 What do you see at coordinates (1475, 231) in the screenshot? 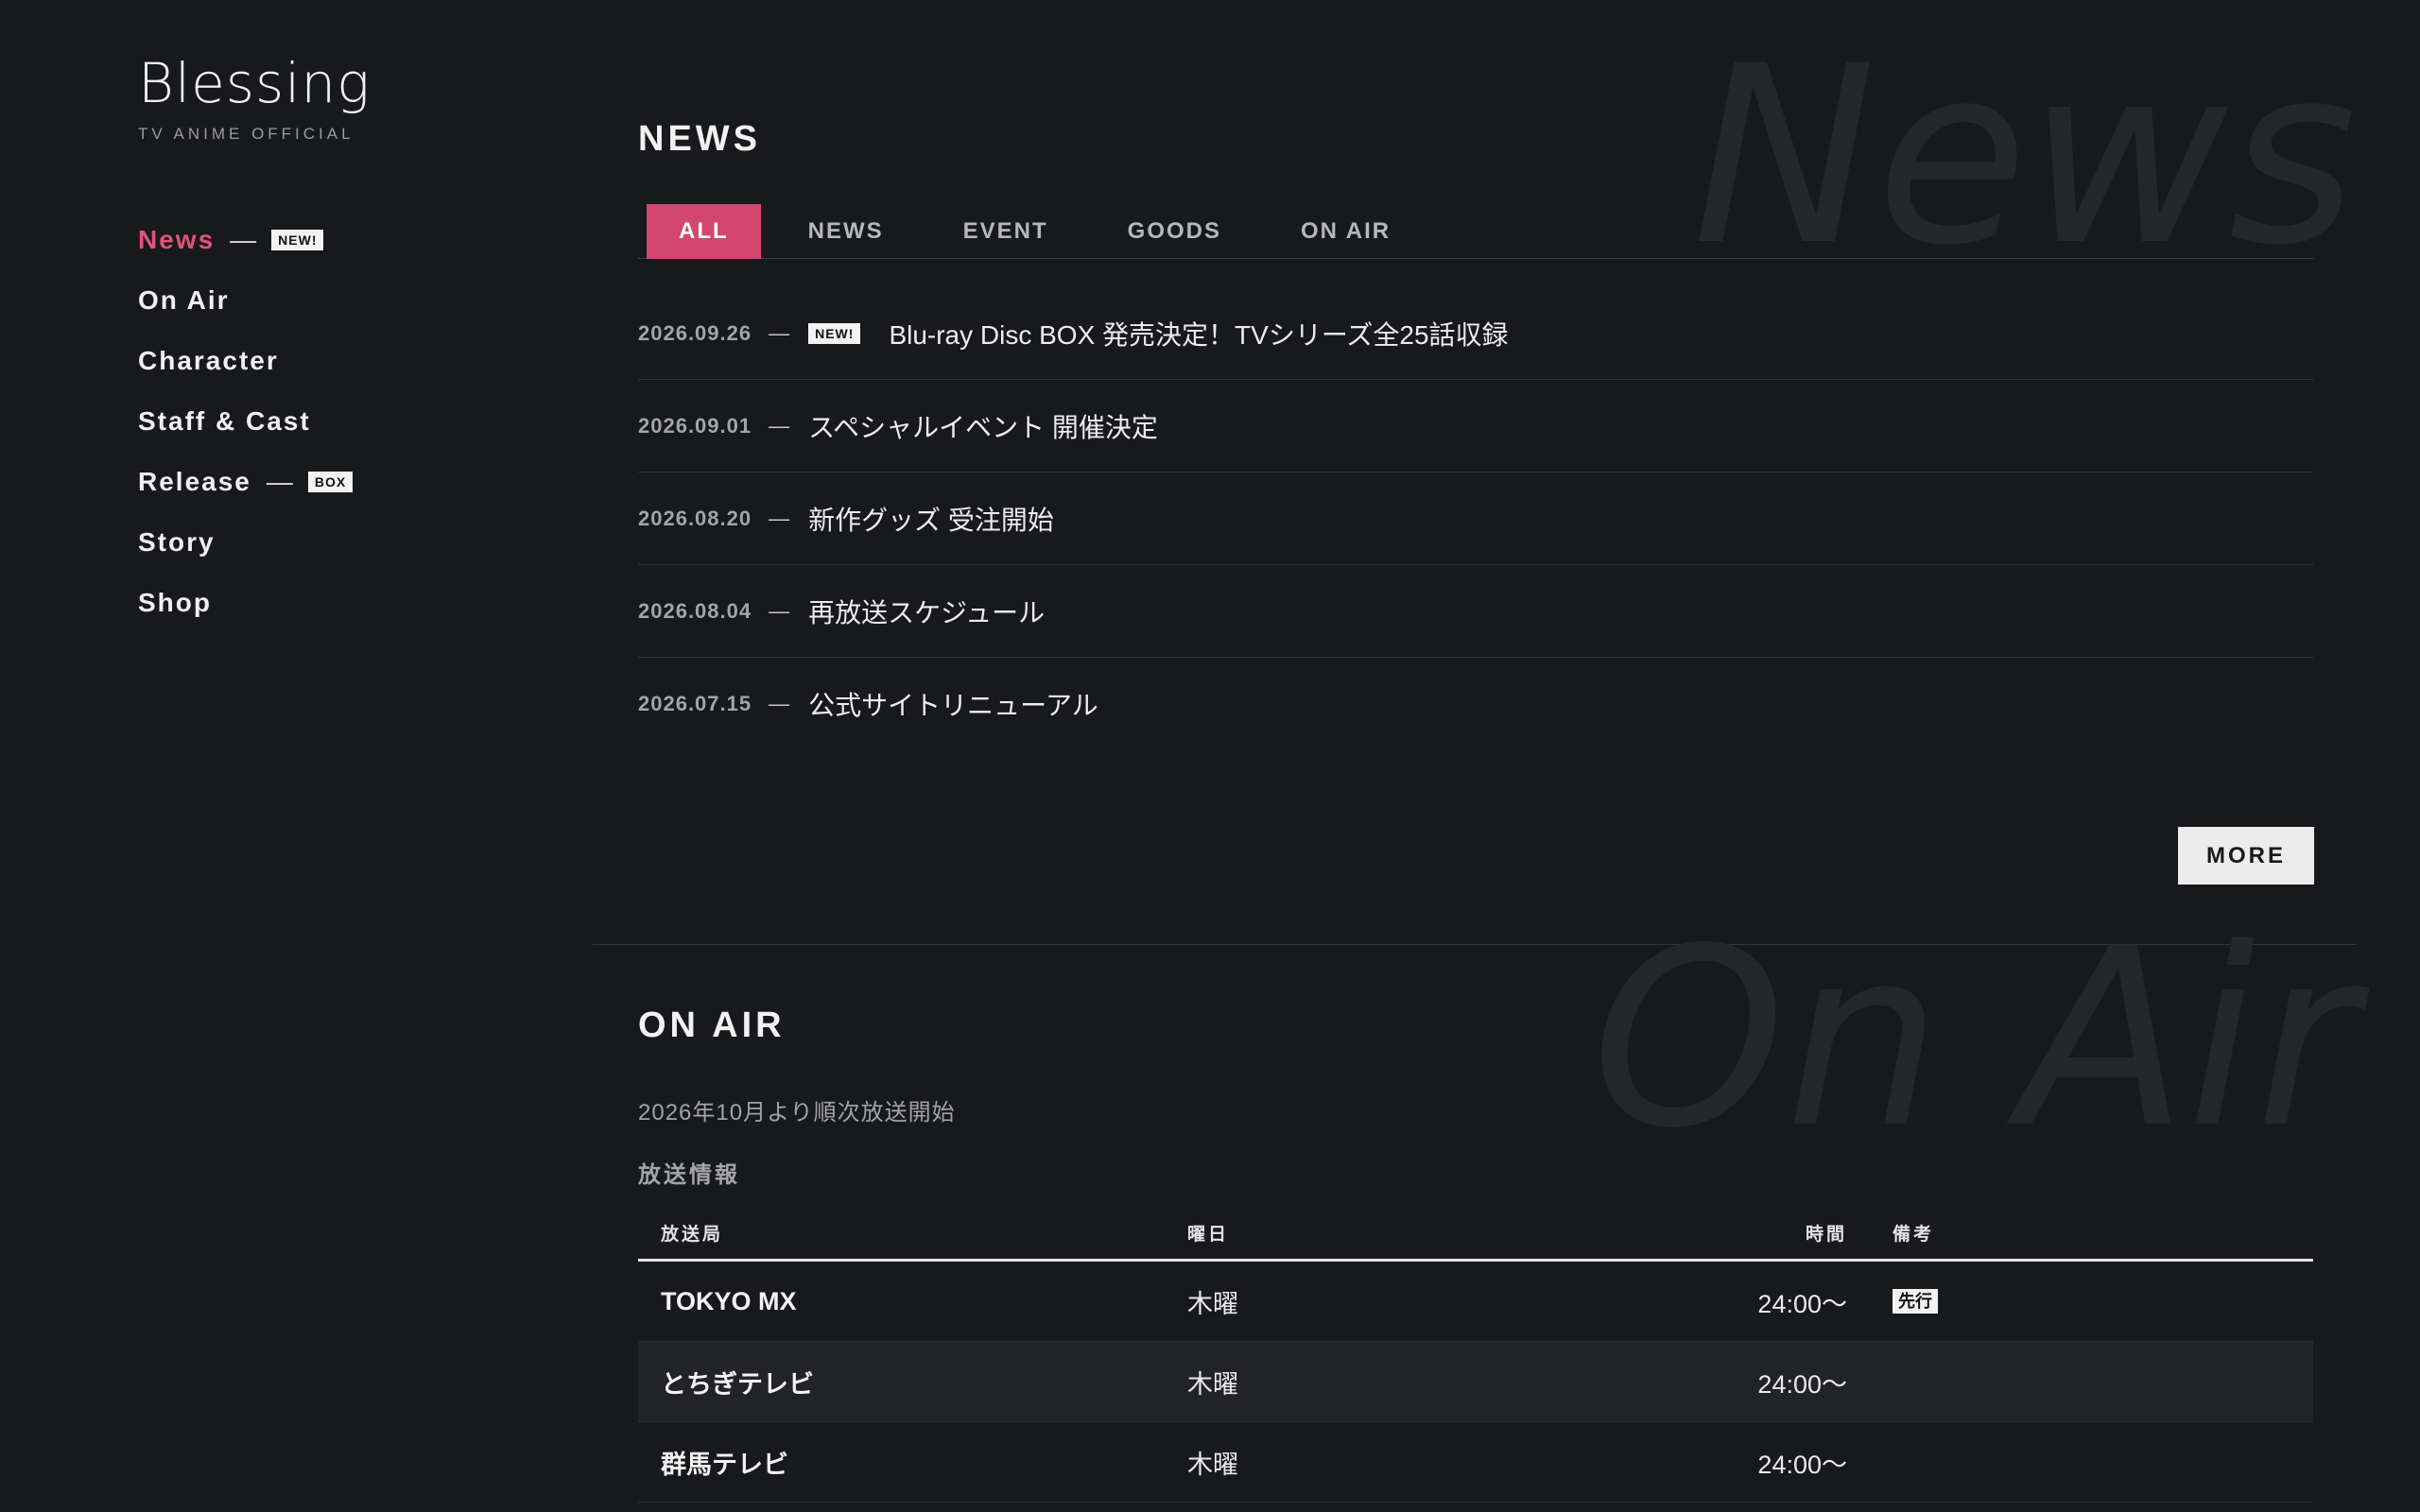
I see `news-filter-tabs: ALL NEWS EVENT GOODS ON AIR` at bounding box center [1475, 231].